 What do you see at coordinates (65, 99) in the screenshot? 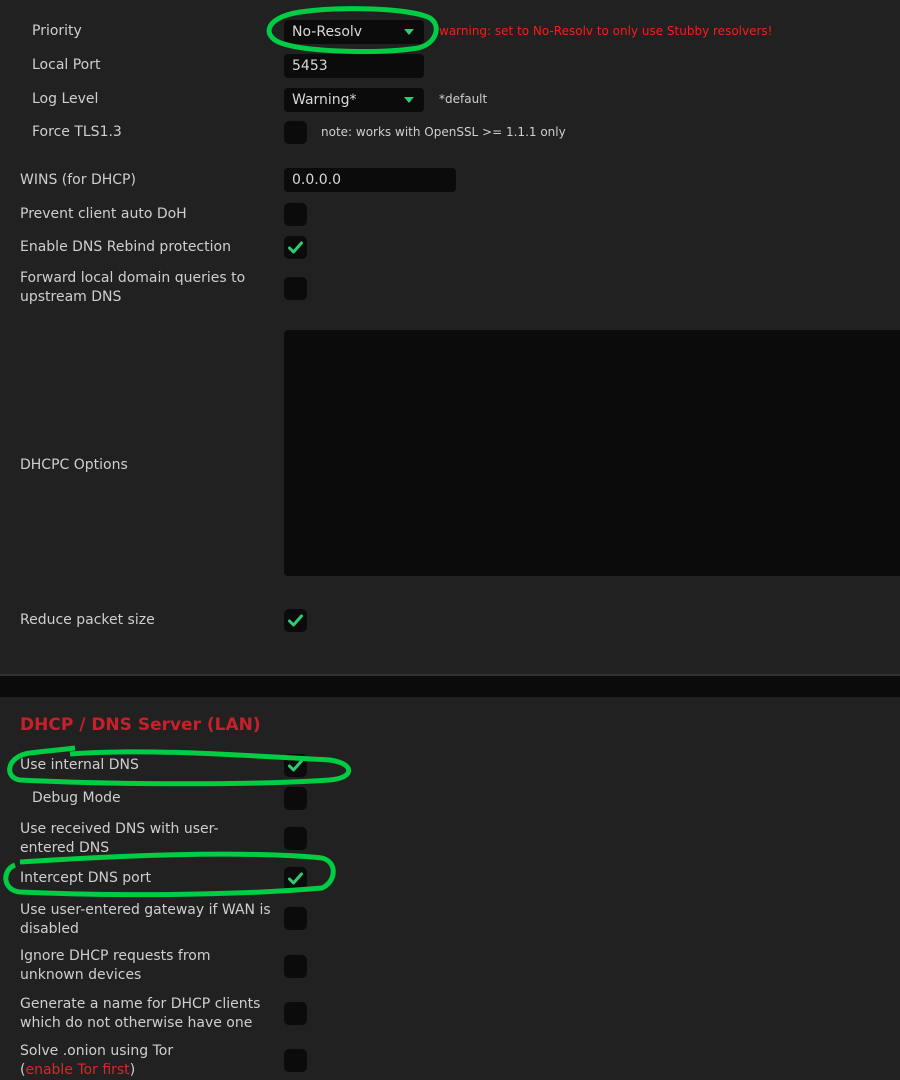
I see `log-level-label: Log Level` at bounding box center [65, 99].